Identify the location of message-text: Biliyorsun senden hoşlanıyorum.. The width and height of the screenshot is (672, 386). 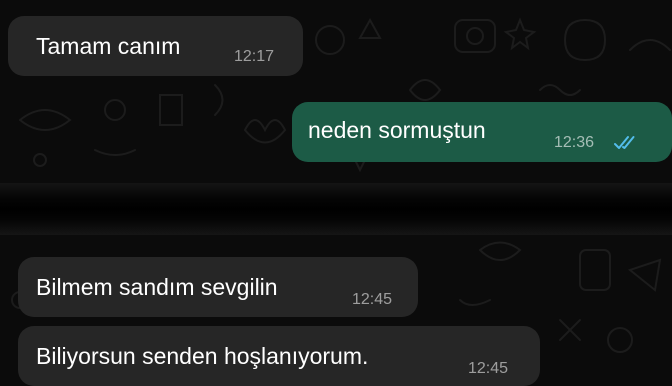
(202, 356).